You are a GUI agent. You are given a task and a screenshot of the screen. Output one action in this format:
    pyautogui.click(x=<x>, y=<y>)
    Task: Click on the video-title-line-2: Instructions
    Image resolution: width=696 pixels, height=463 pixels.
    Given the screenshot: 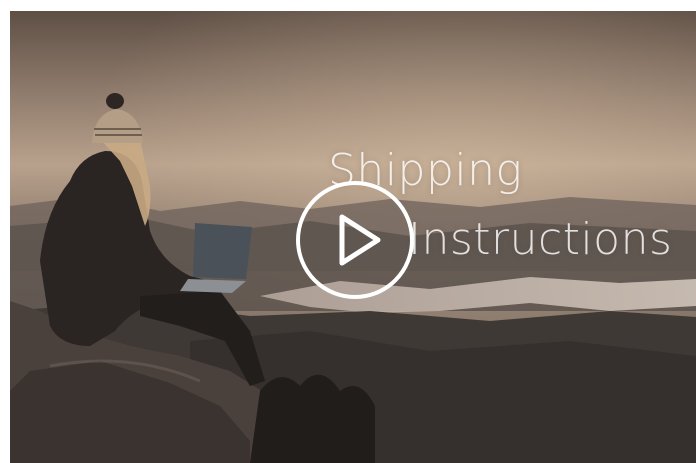 What is the action you would take?
    pyautogui.click(x=540, y=239)
    